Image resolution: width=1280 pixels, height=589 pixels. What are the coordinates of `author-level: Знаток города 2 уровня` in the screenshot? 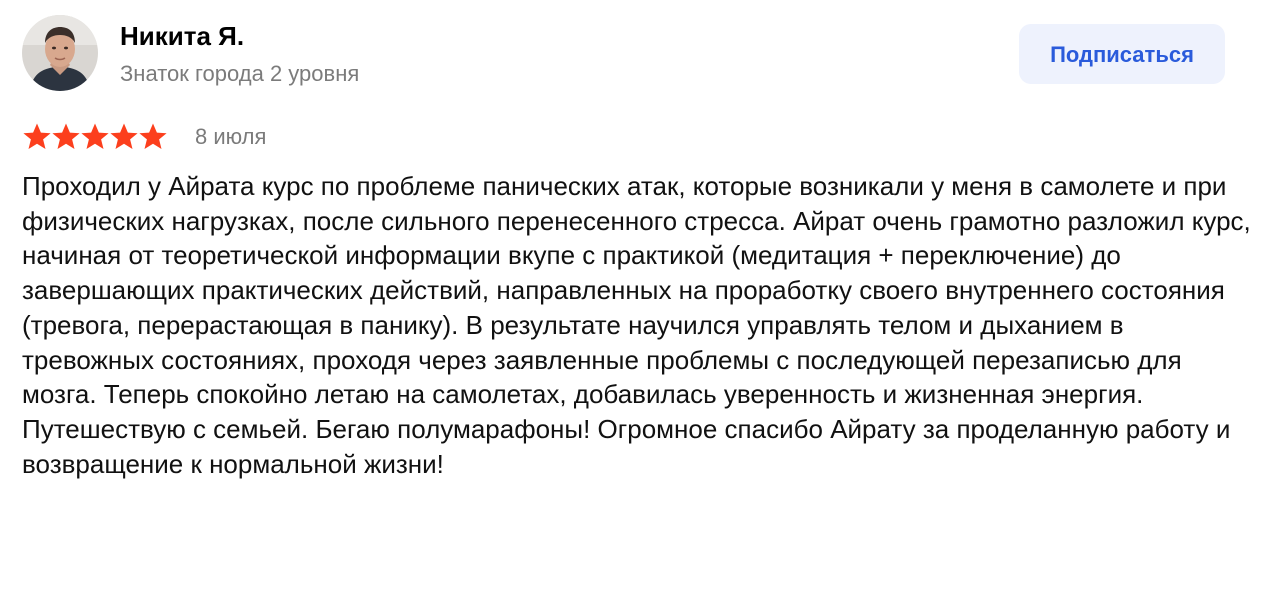 It's located at (240, 73).